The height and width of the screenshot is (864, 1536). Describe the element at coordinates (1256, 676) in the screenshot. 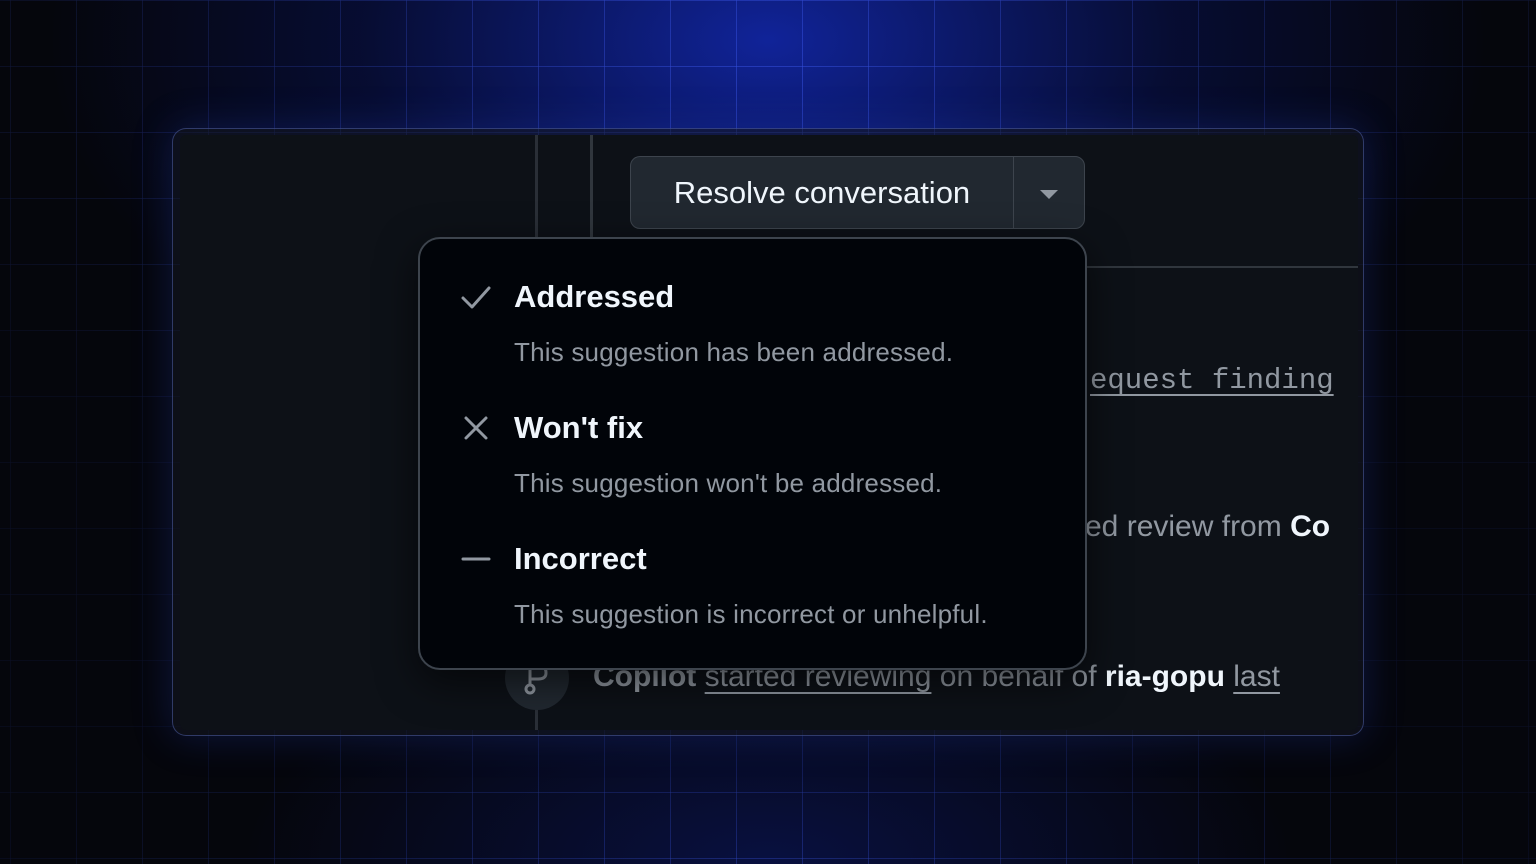

I see `timestamp-link: last` at that location.